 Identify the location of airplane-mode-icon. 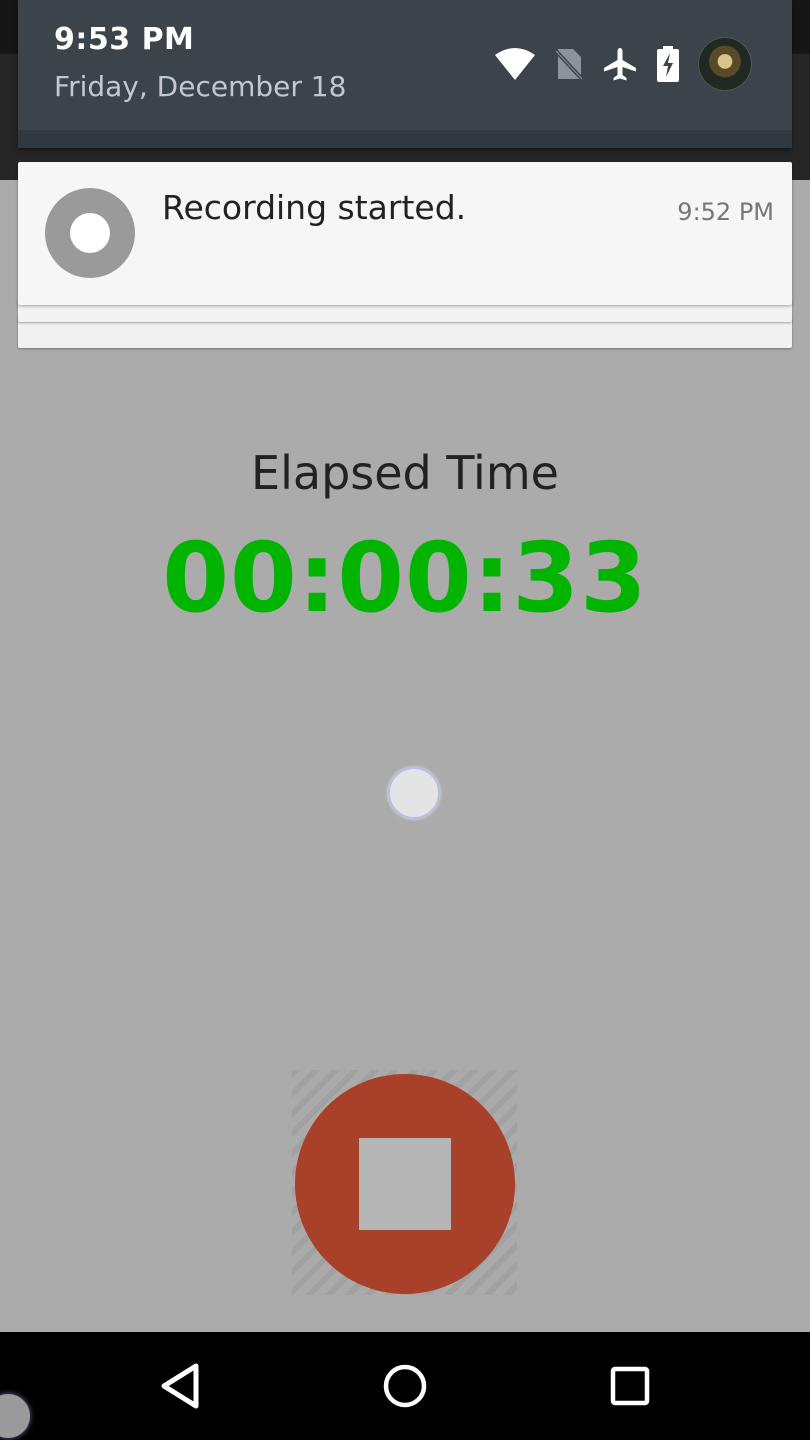
(620, 64).